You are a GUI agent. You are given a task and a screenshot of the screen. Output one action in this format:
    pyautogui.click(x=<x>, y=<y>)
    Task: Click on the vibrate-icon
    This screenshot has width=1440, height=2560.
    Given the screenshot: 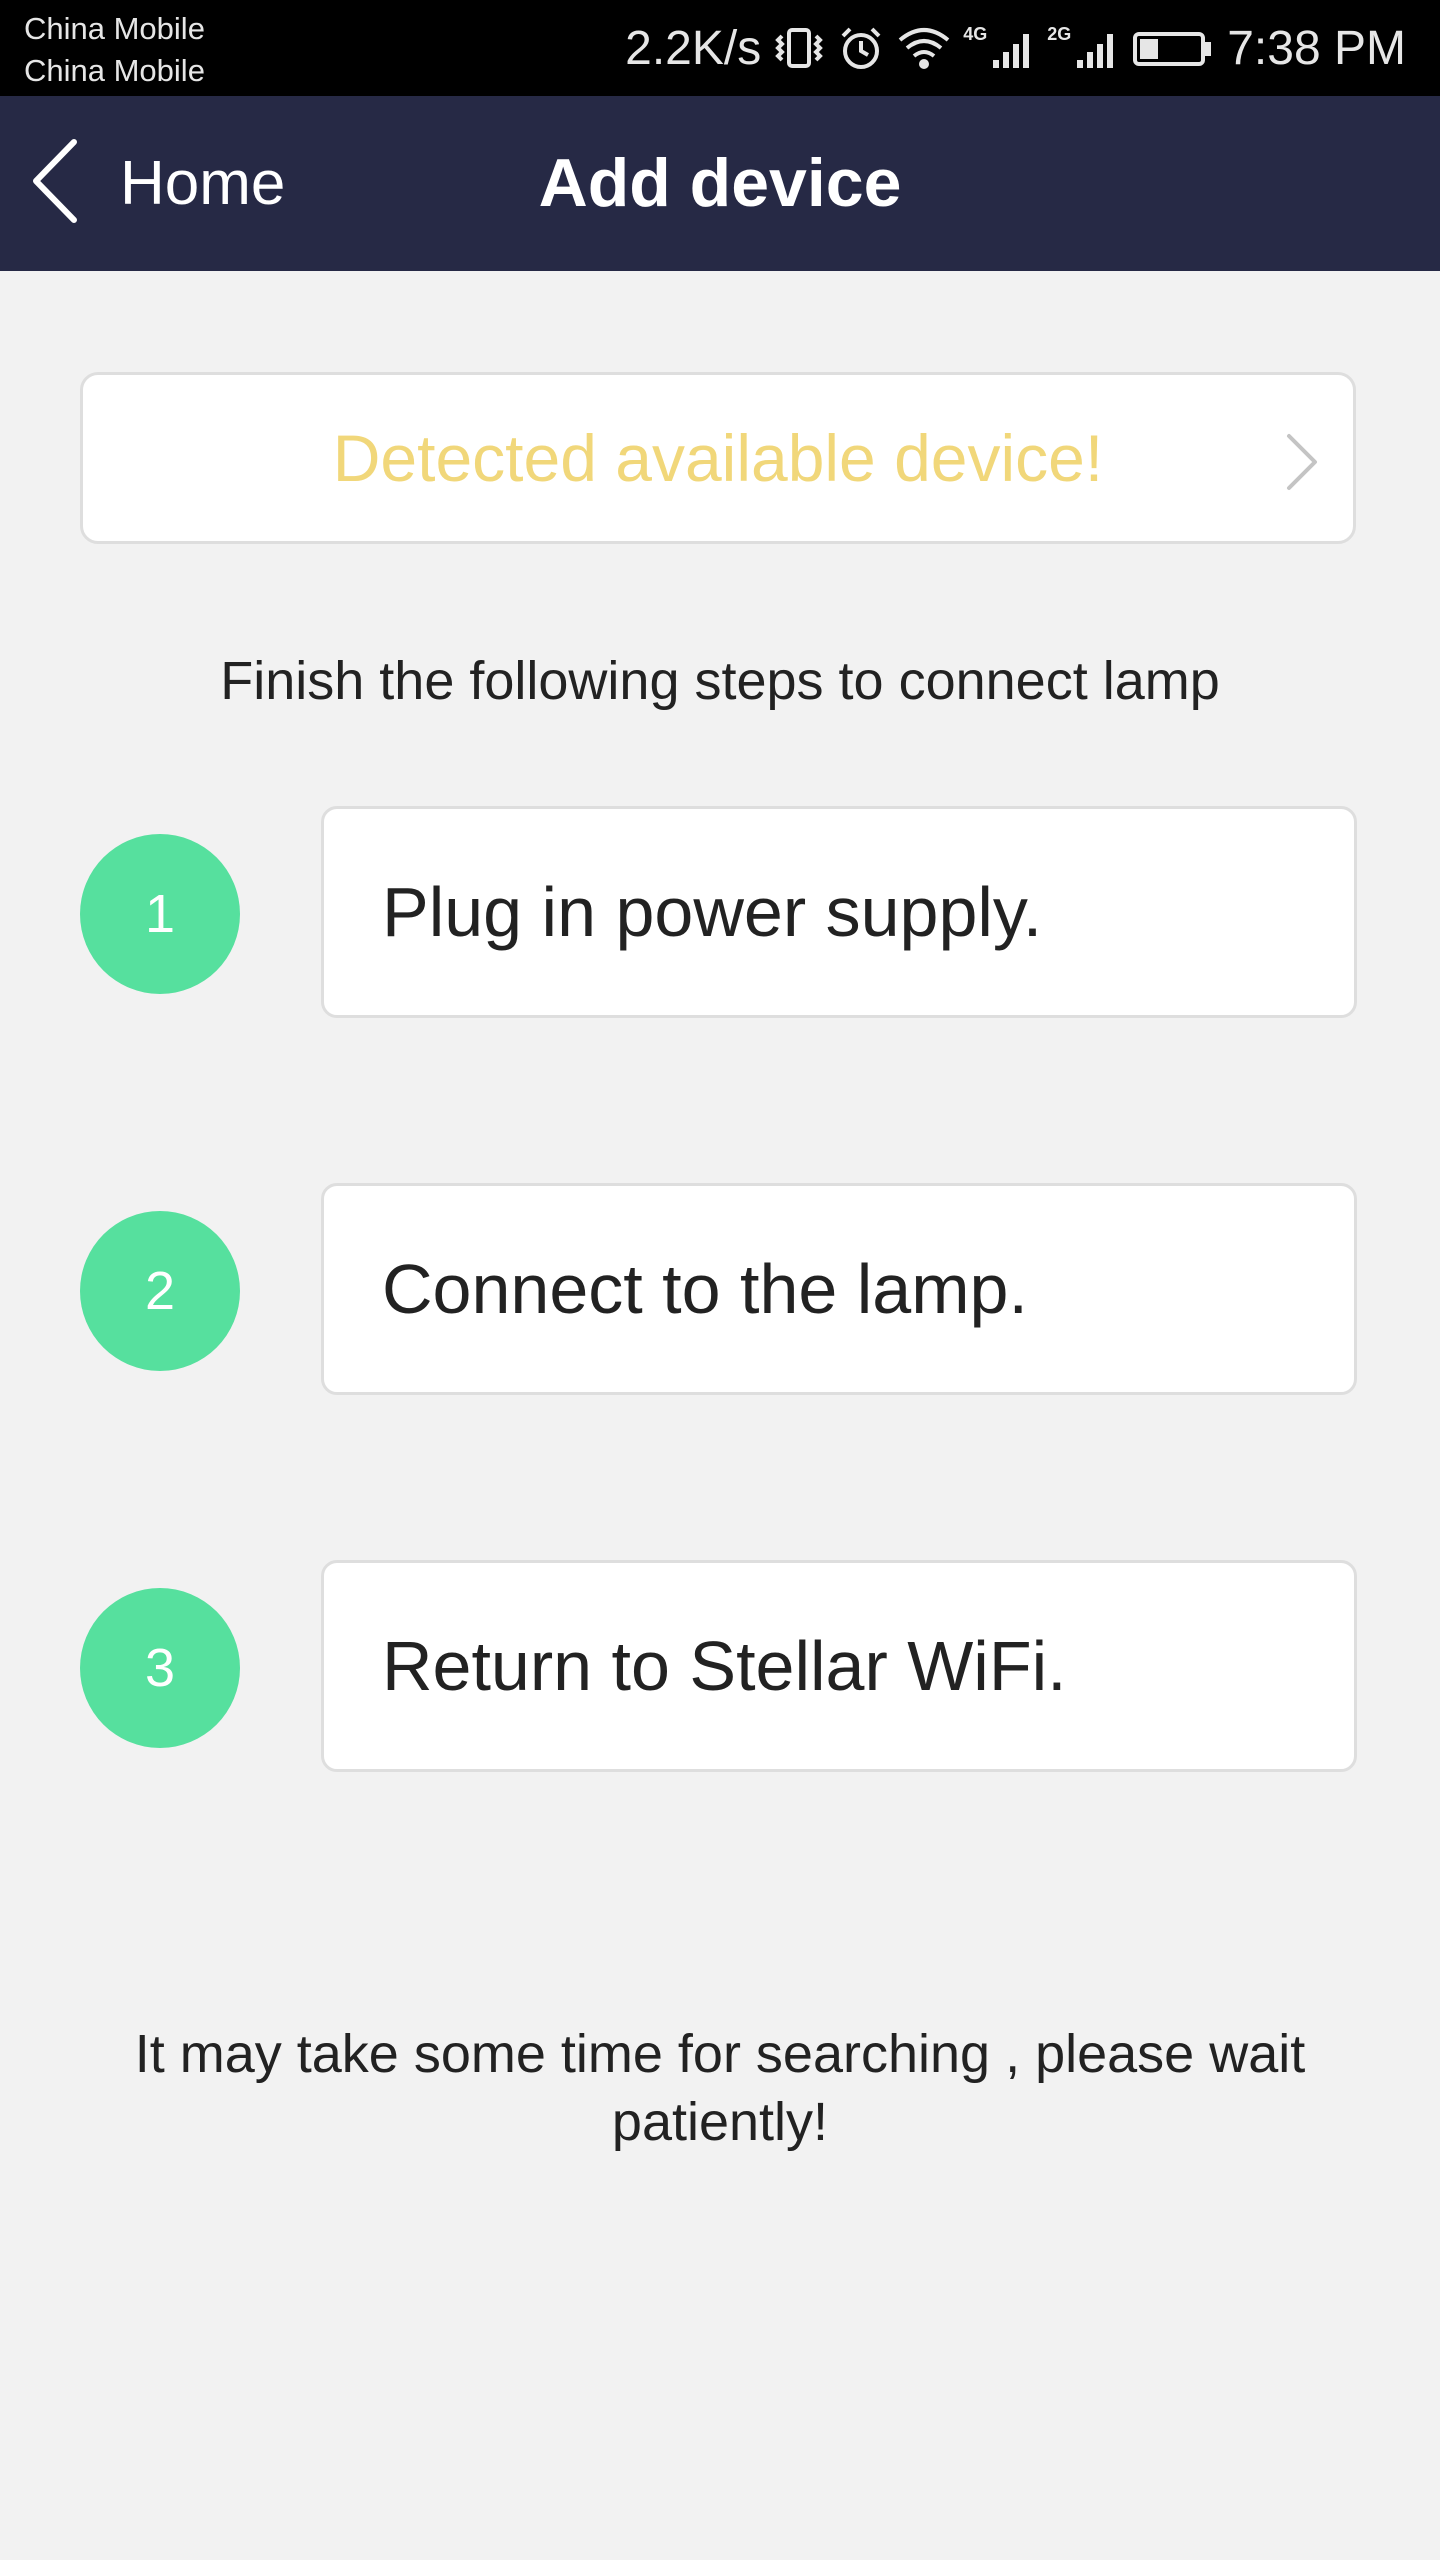 What is the action you would take?
    pyautogui.click(x=799, y=48)
    